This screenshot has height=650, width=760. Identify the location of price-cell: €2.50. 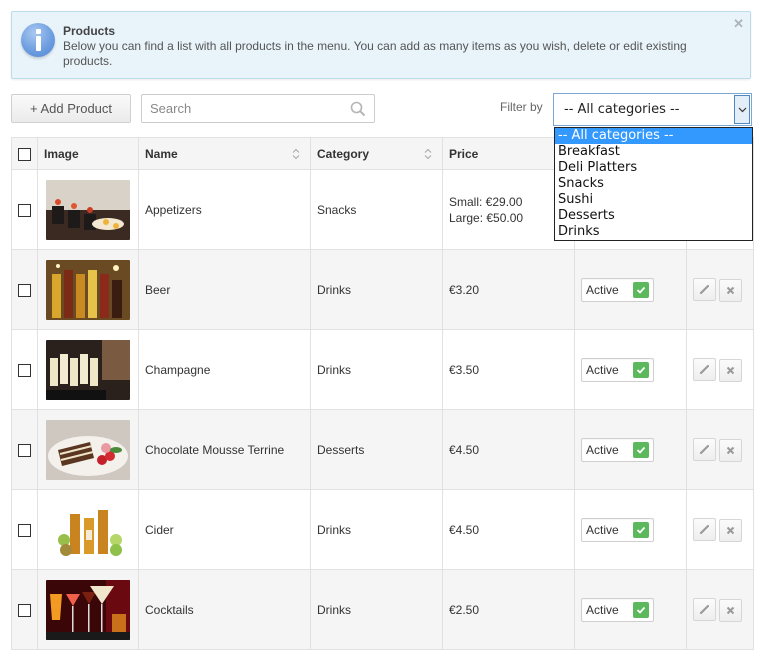
(508, 609).